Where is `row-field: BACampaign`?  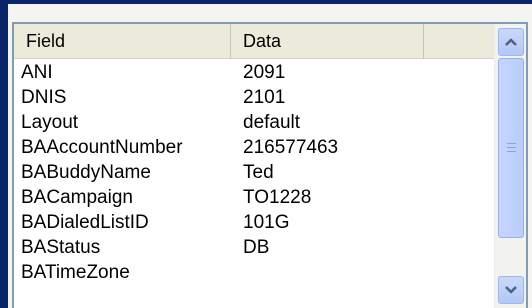 row-field: BACampaign is located at coordinates (77, 197).